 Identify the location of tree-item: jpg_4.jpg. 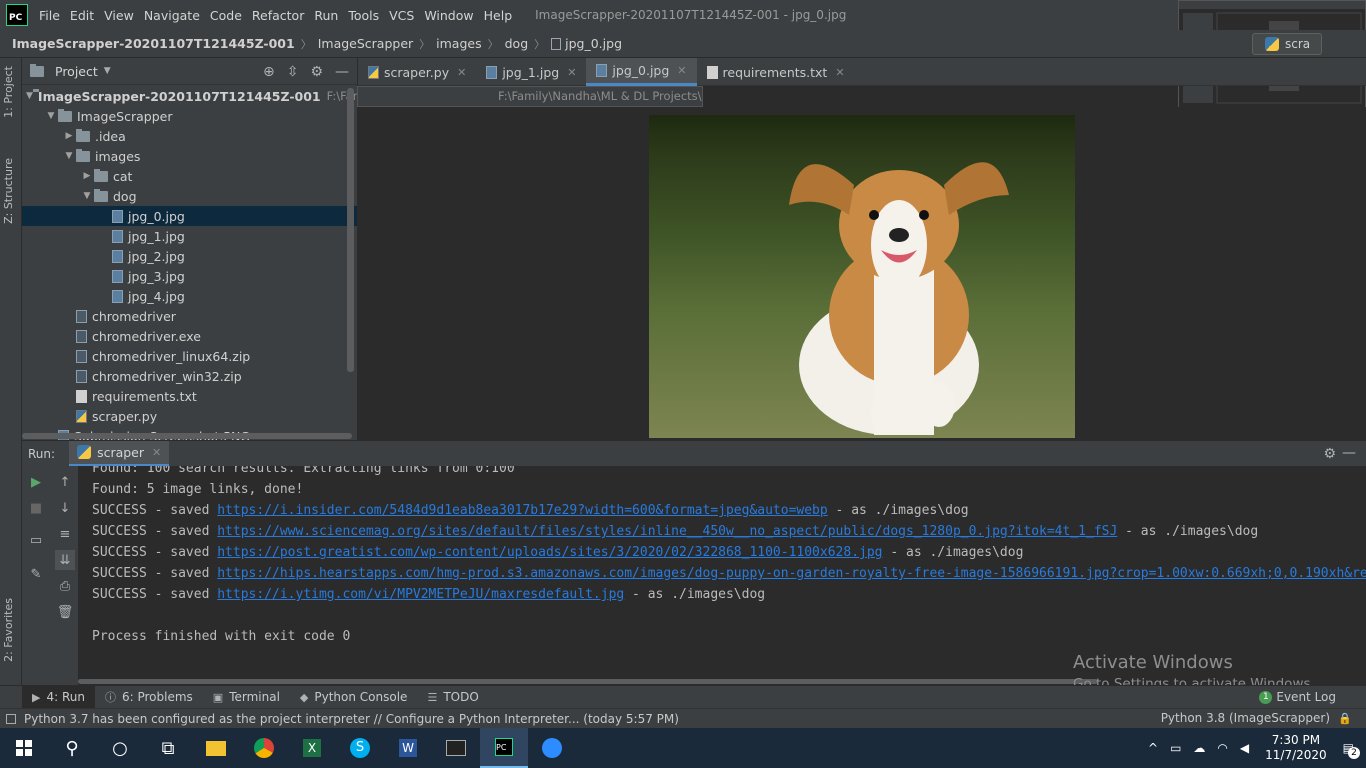
(189, 296).